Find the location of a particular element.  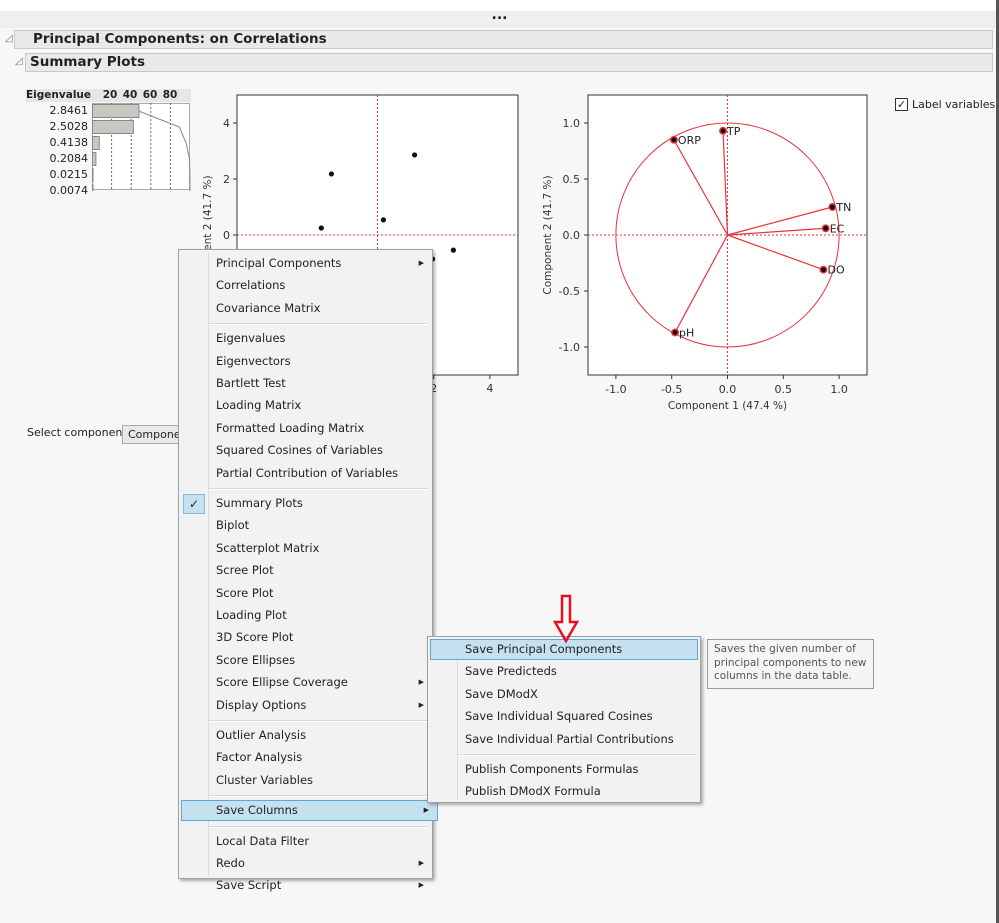

menu-item-publish-dmodx-formula: Publish DModX Formula is located at coordinates (564, 791).